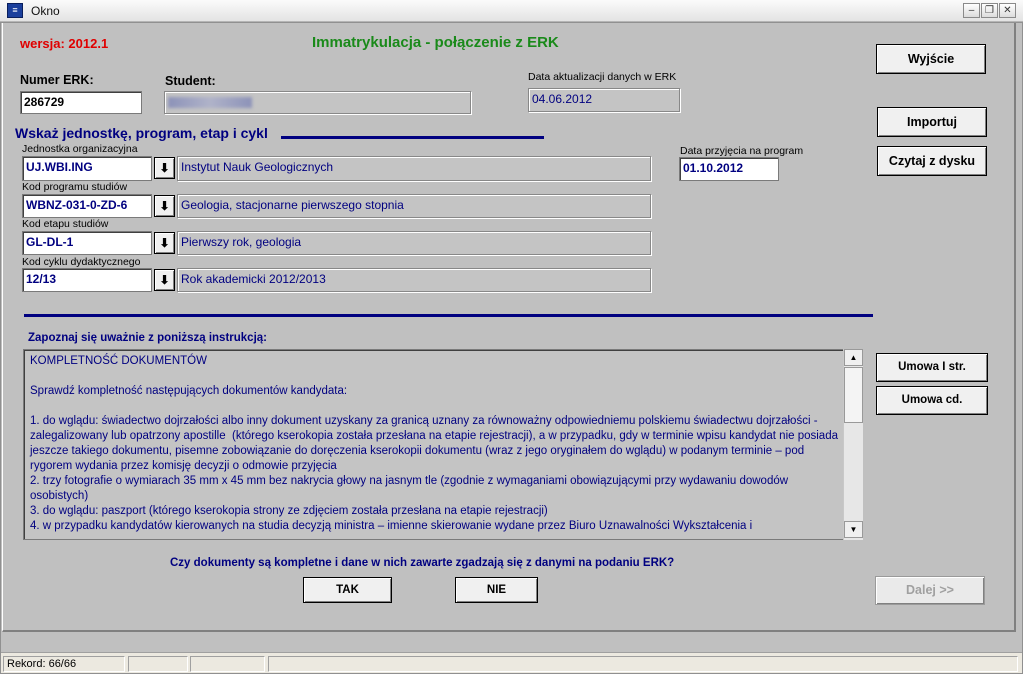 The height and width of the screenshot is (674, 1023). What do you see at coordinates (80, 149) in the screenshot?
I see `org-unit-label: Jednostka organizacyjna` at bounding box center [80, 149].